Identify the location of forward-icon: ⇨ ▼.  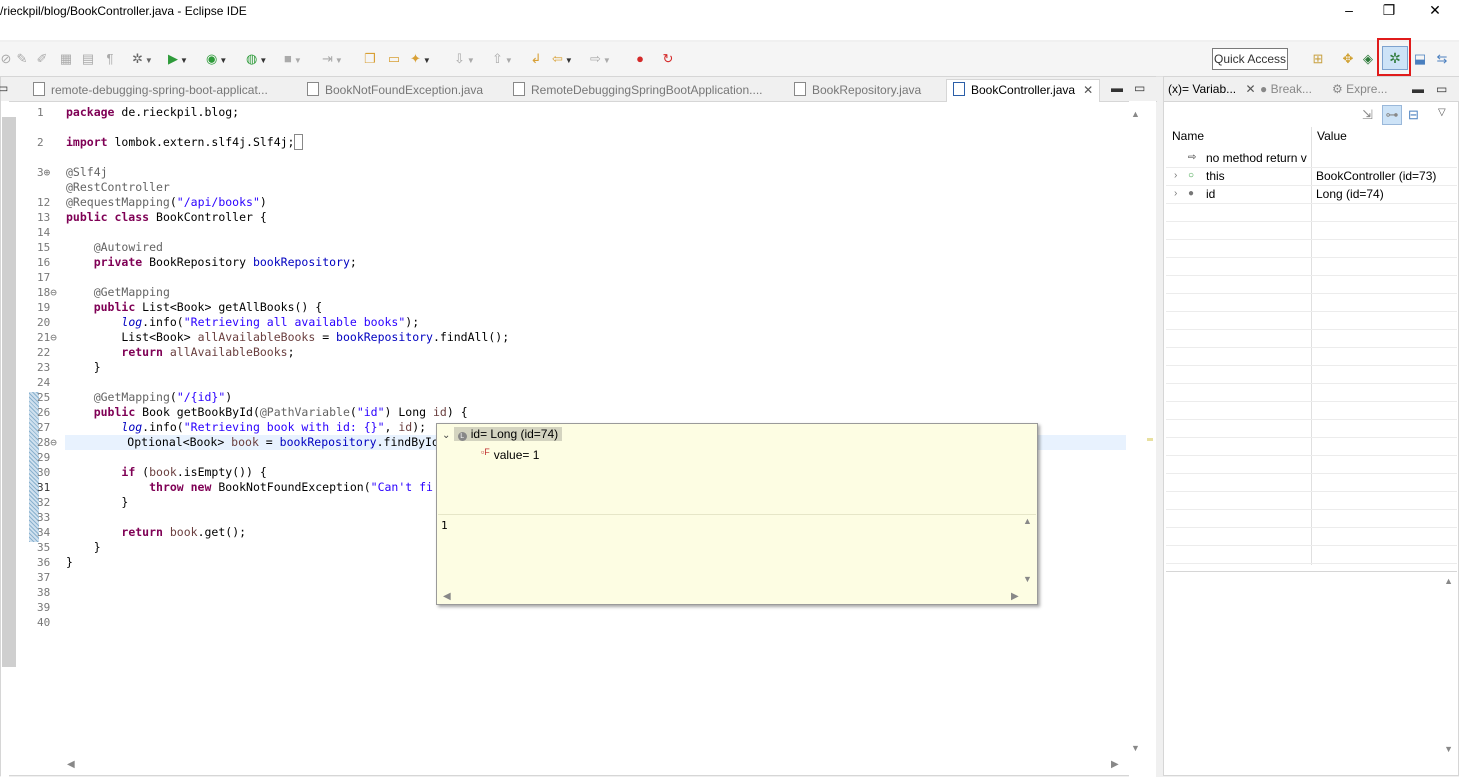
(600, 59).